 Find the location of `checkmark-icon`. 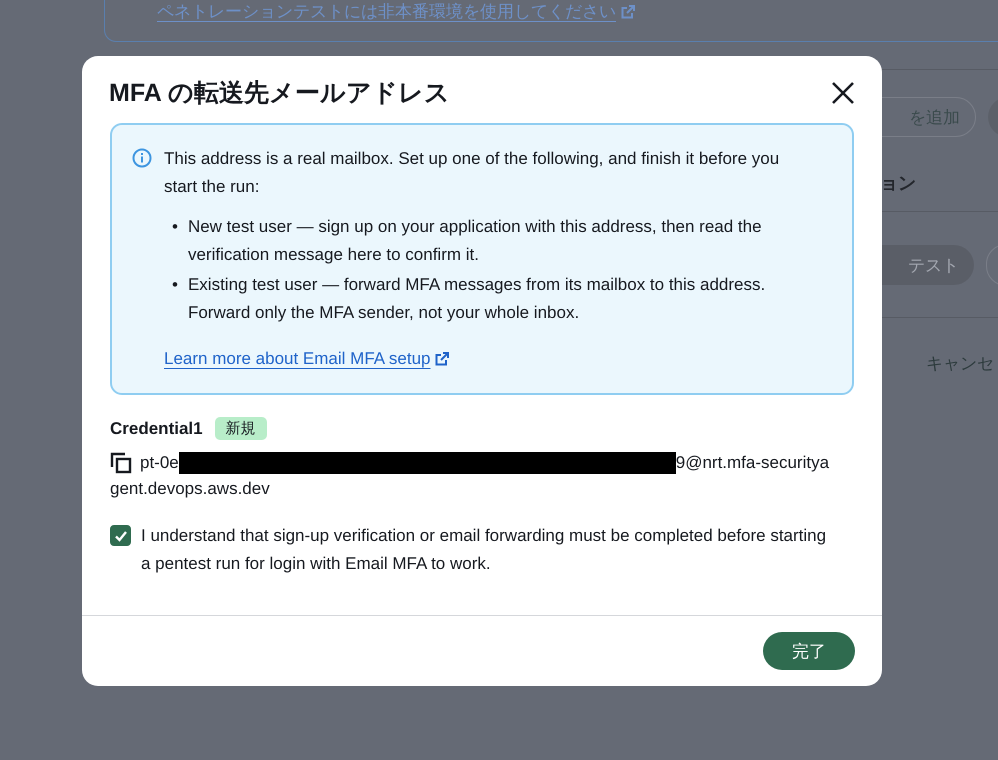

checkmark-icon is located at coordinates (121, 535).